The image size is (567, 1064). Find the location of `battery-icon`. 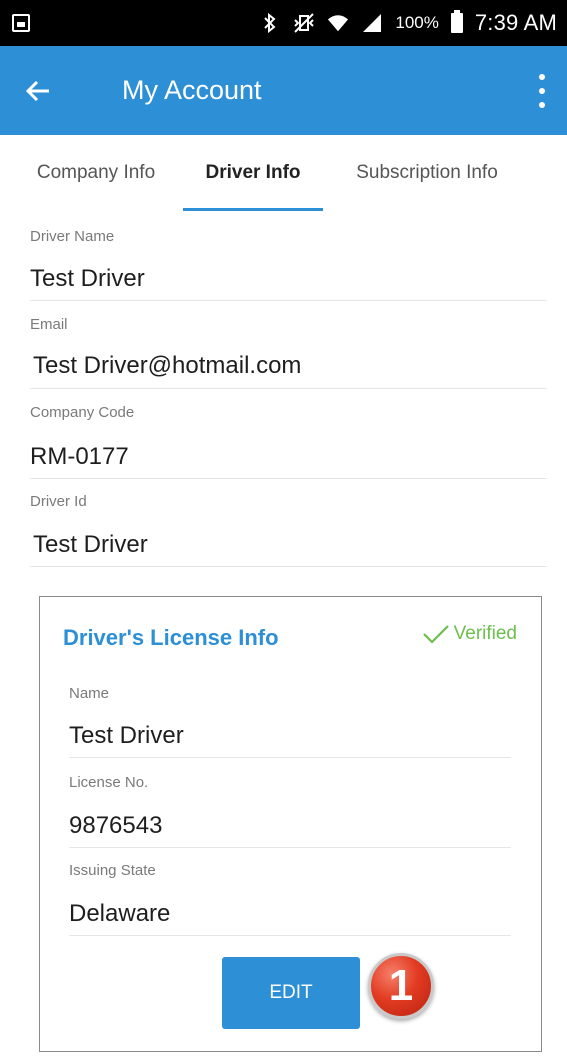

battery-icon is located at coordinates (456, 21).